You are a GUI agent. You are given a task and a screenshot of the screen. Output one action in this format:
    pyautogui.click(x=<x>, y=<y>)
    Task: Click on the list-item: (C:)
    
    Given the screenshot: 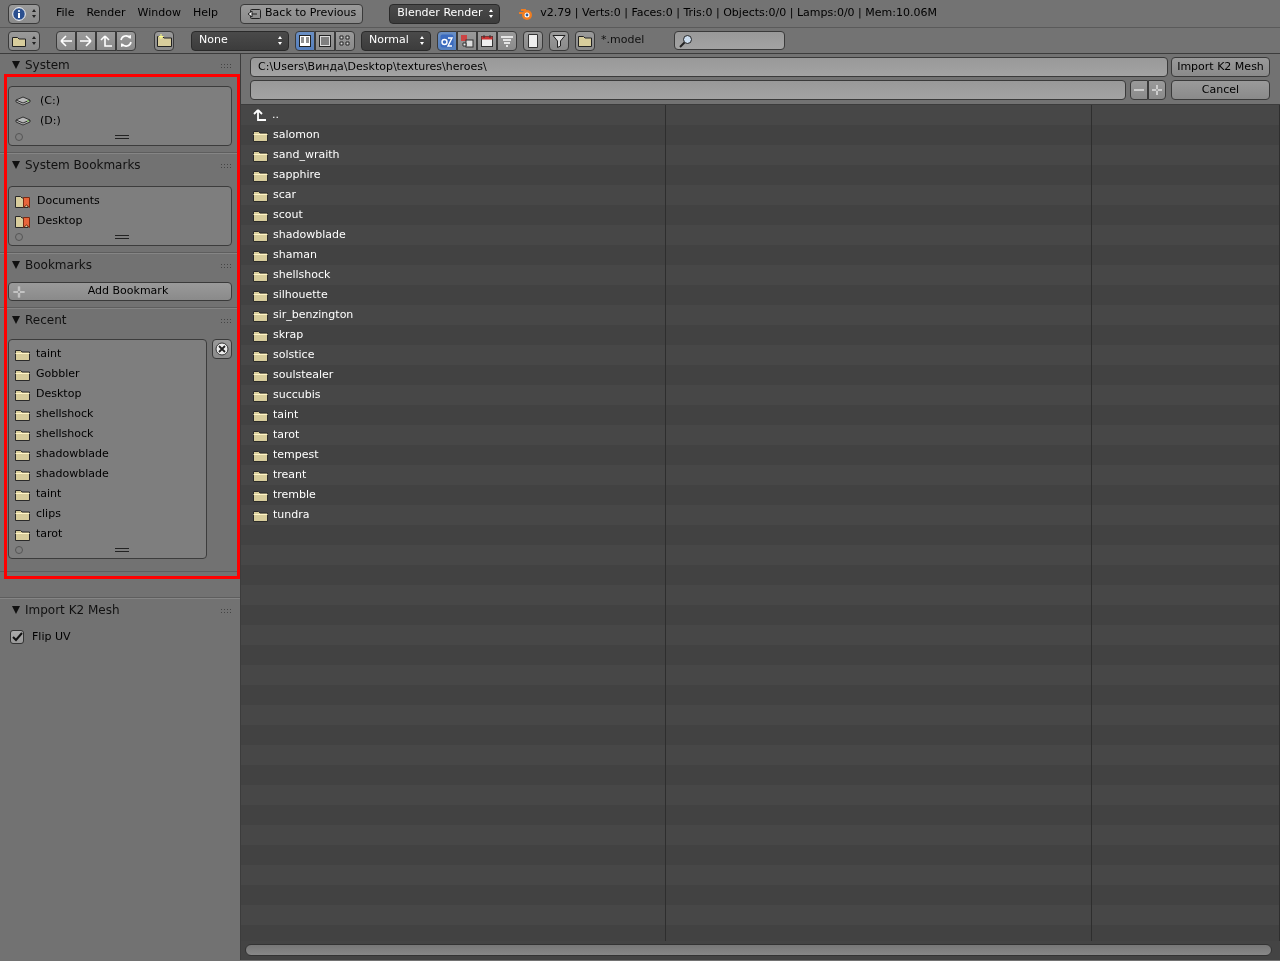 What is the action you would take?
    pyautogui.click(x=120, y=101)
    